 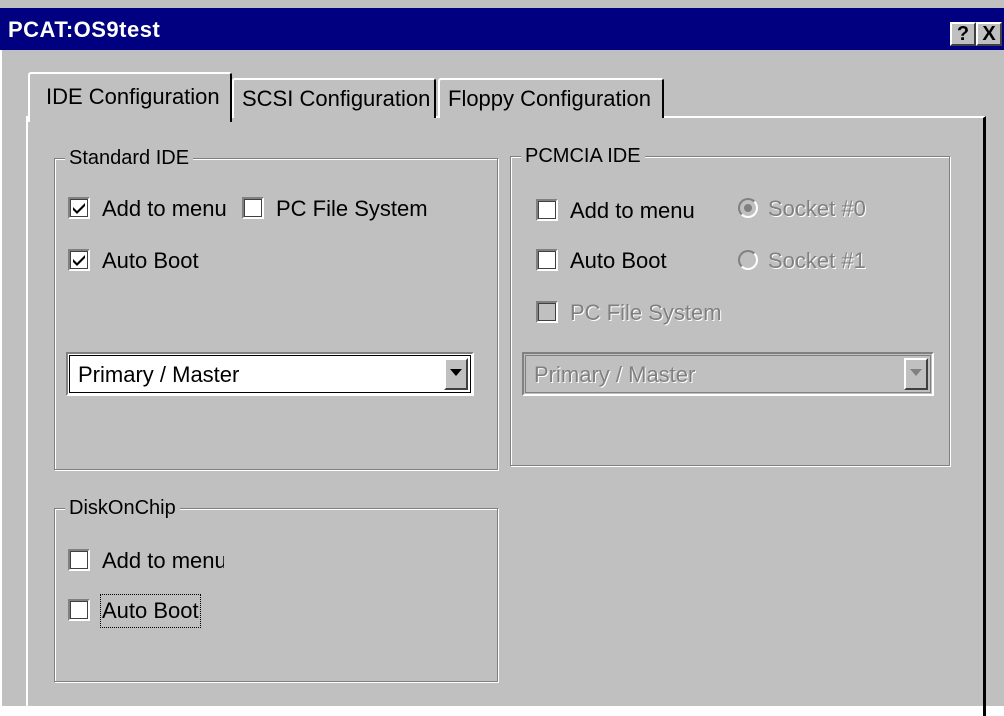 What do you see at coordinates (963, 34) in the screenshot?
I see `help-button: ?` at bounding box center [963, 34].